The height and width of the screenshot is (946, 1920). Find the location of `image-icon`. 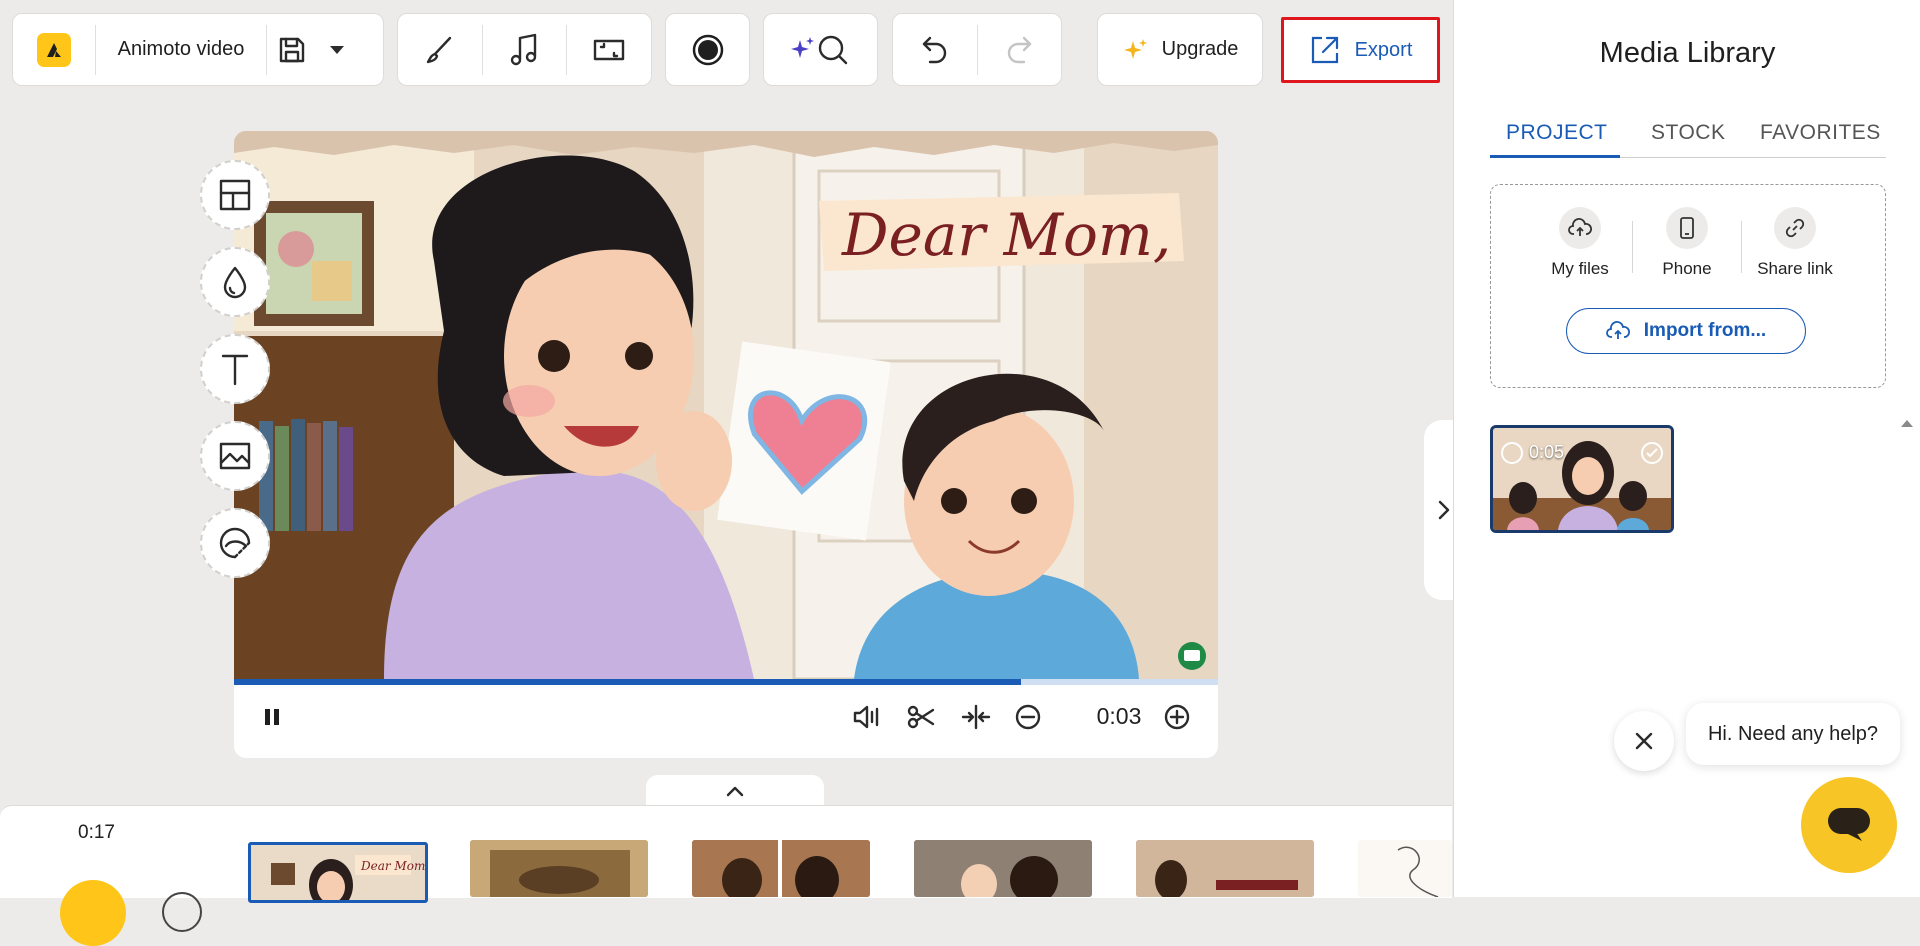

image-icon is located at coordinates (235, 456).